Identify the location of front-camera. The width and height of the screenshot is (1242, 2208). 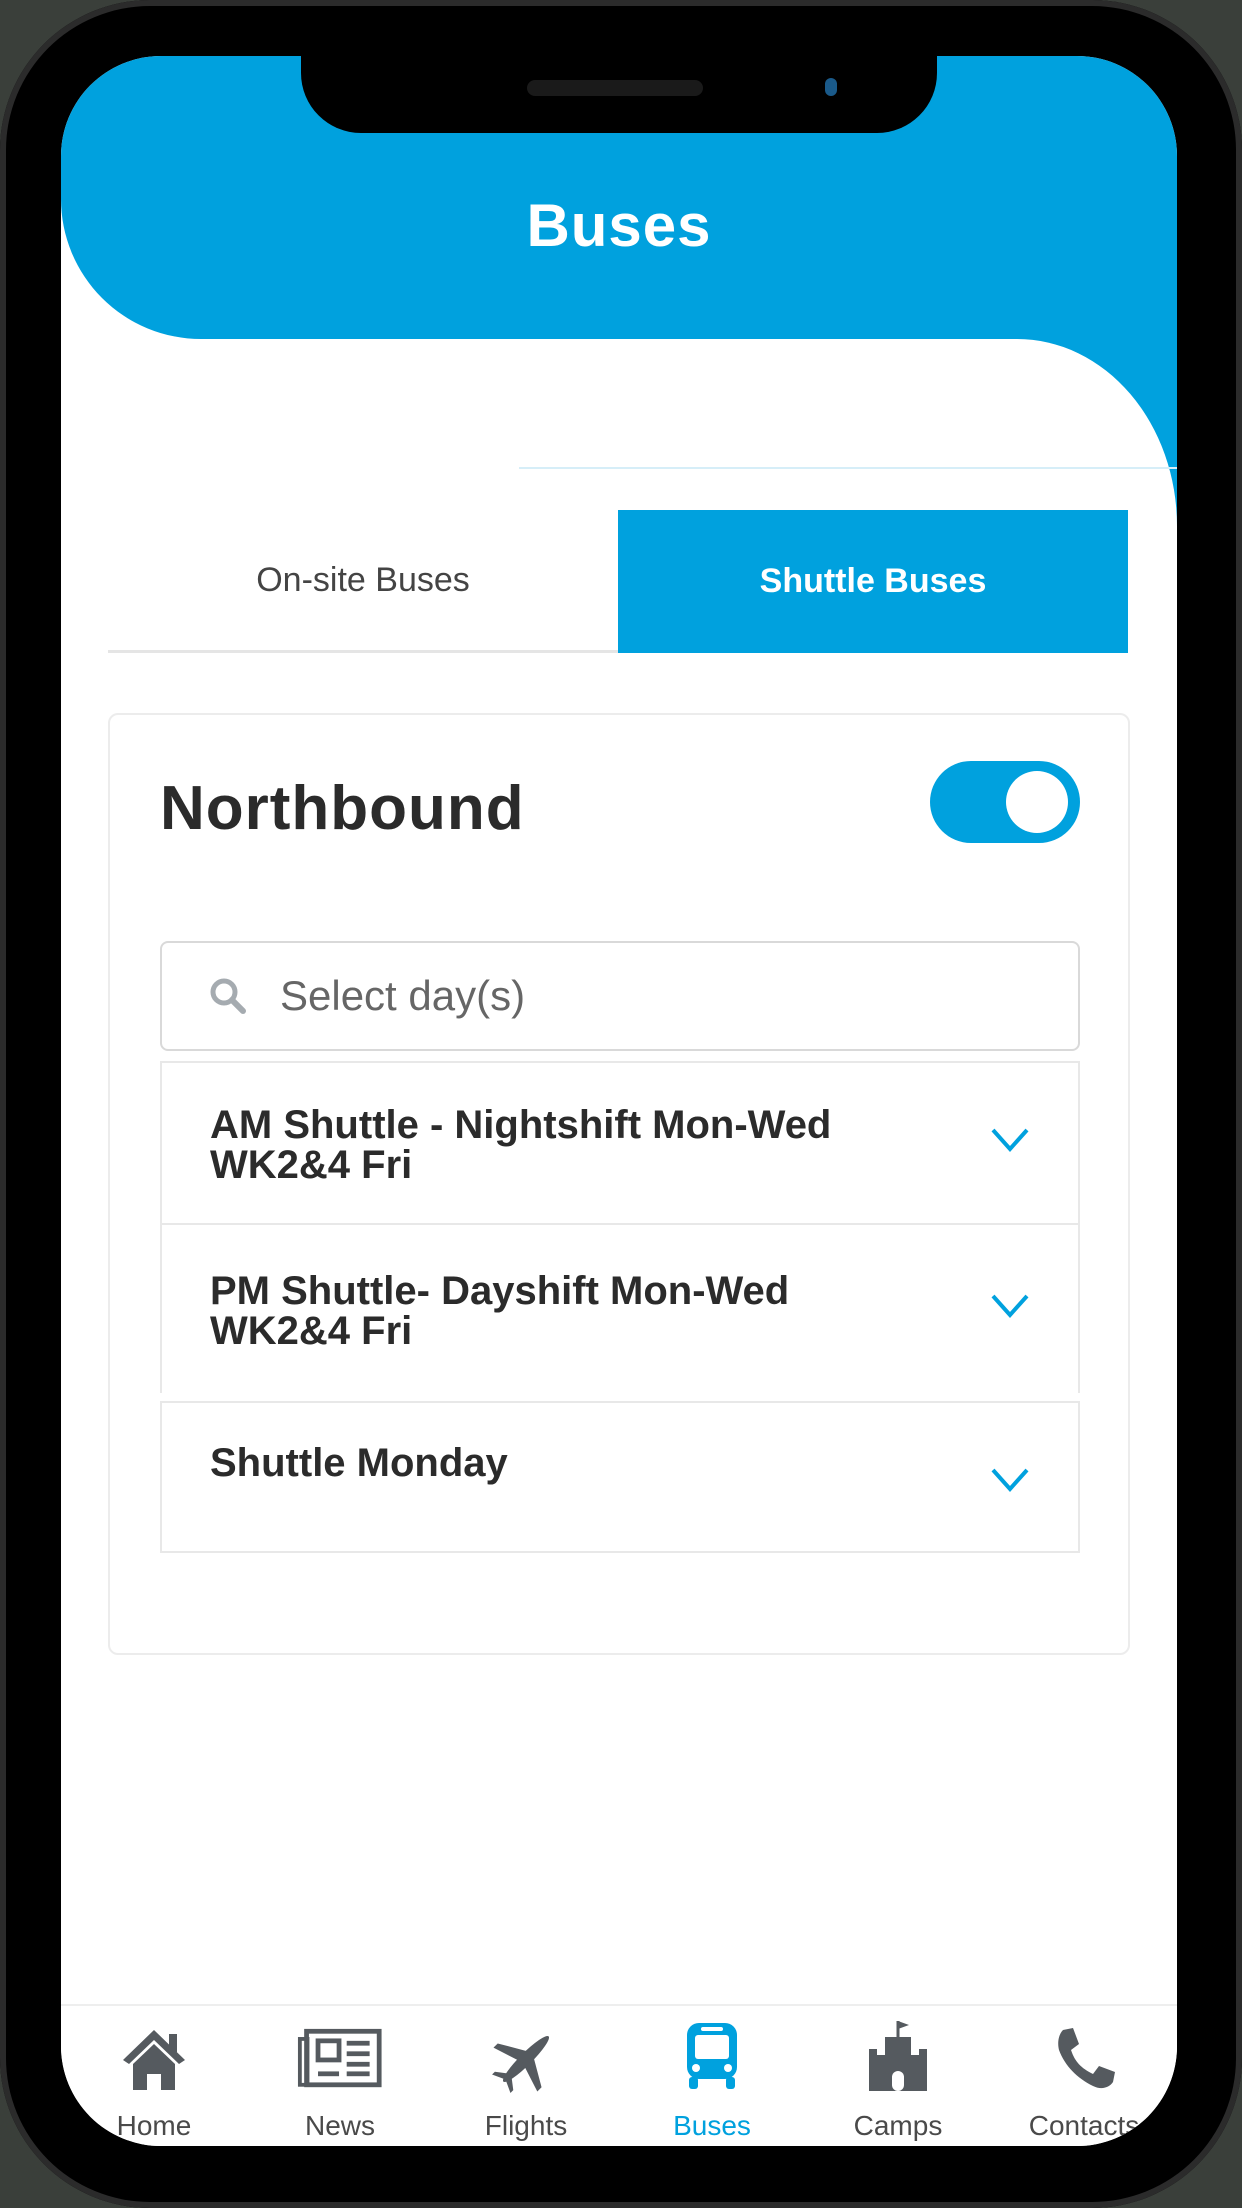
(831, 87).